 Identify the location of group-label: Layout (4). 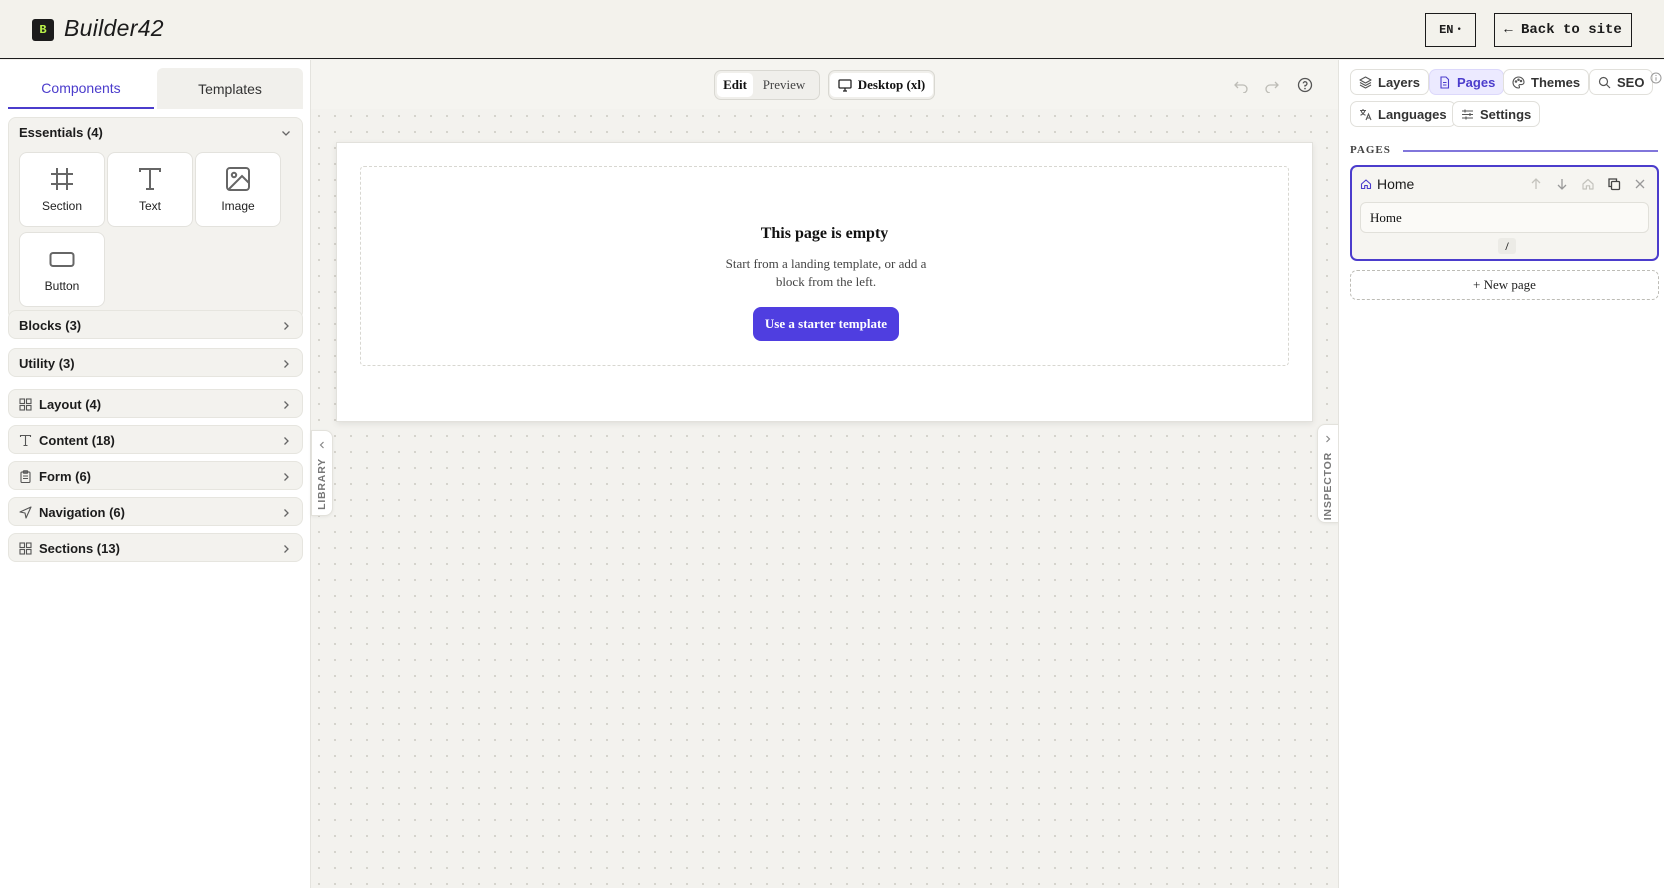
(70, 404).